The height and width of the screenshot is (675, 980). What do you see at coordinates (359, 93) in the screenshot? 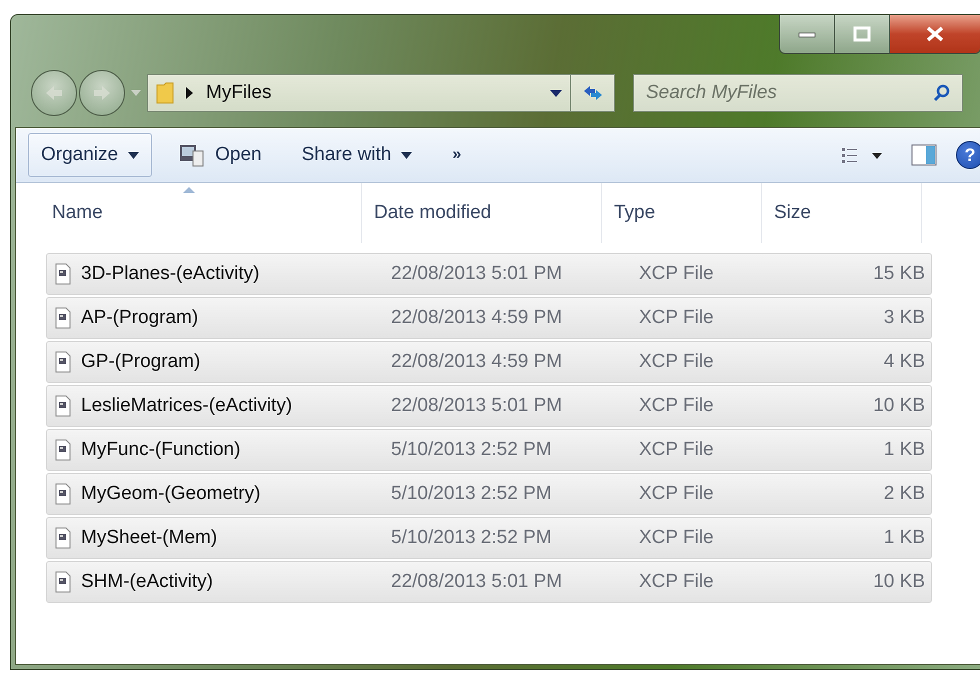
I see `address-bar: MyFiles` at bounding box center [359, 93].